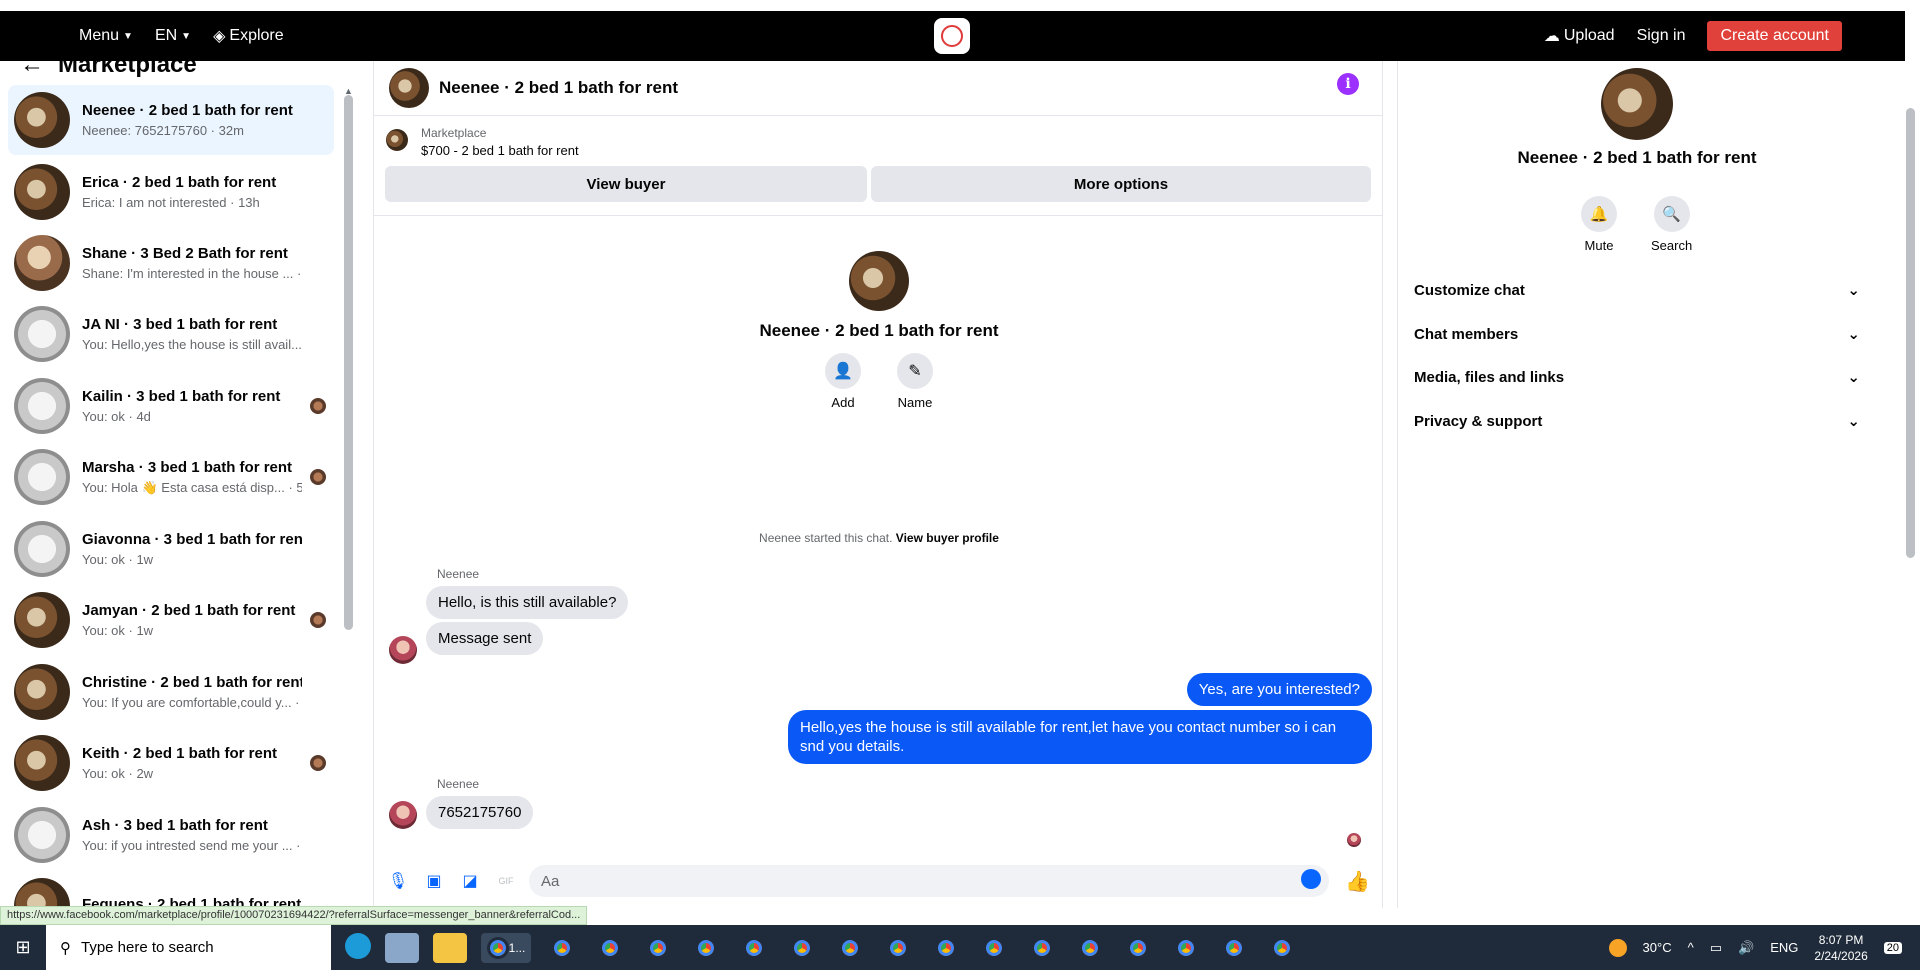 Image resolution: width=1920 pixels, height=970 pixels. Describe the element at coordinates (1671, 224) in the screenshot. I see `search-button: 🔍 Search` at that location.